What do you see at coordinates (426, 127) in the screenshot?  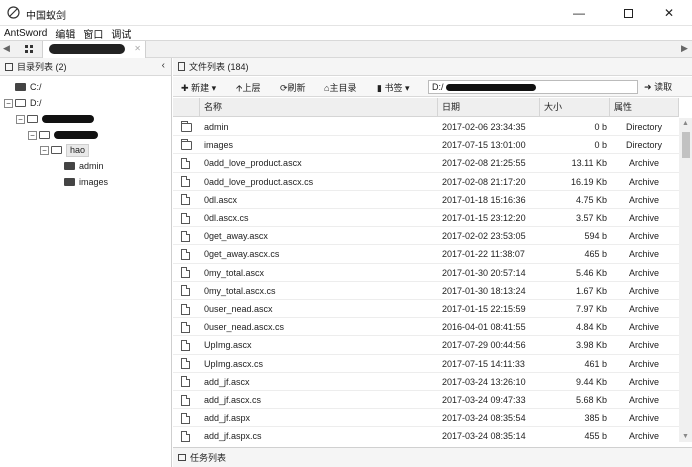 I see `table-row: admin 2017-02-06 23:34:35 0 b Directory` at bounding box center [426, 127].